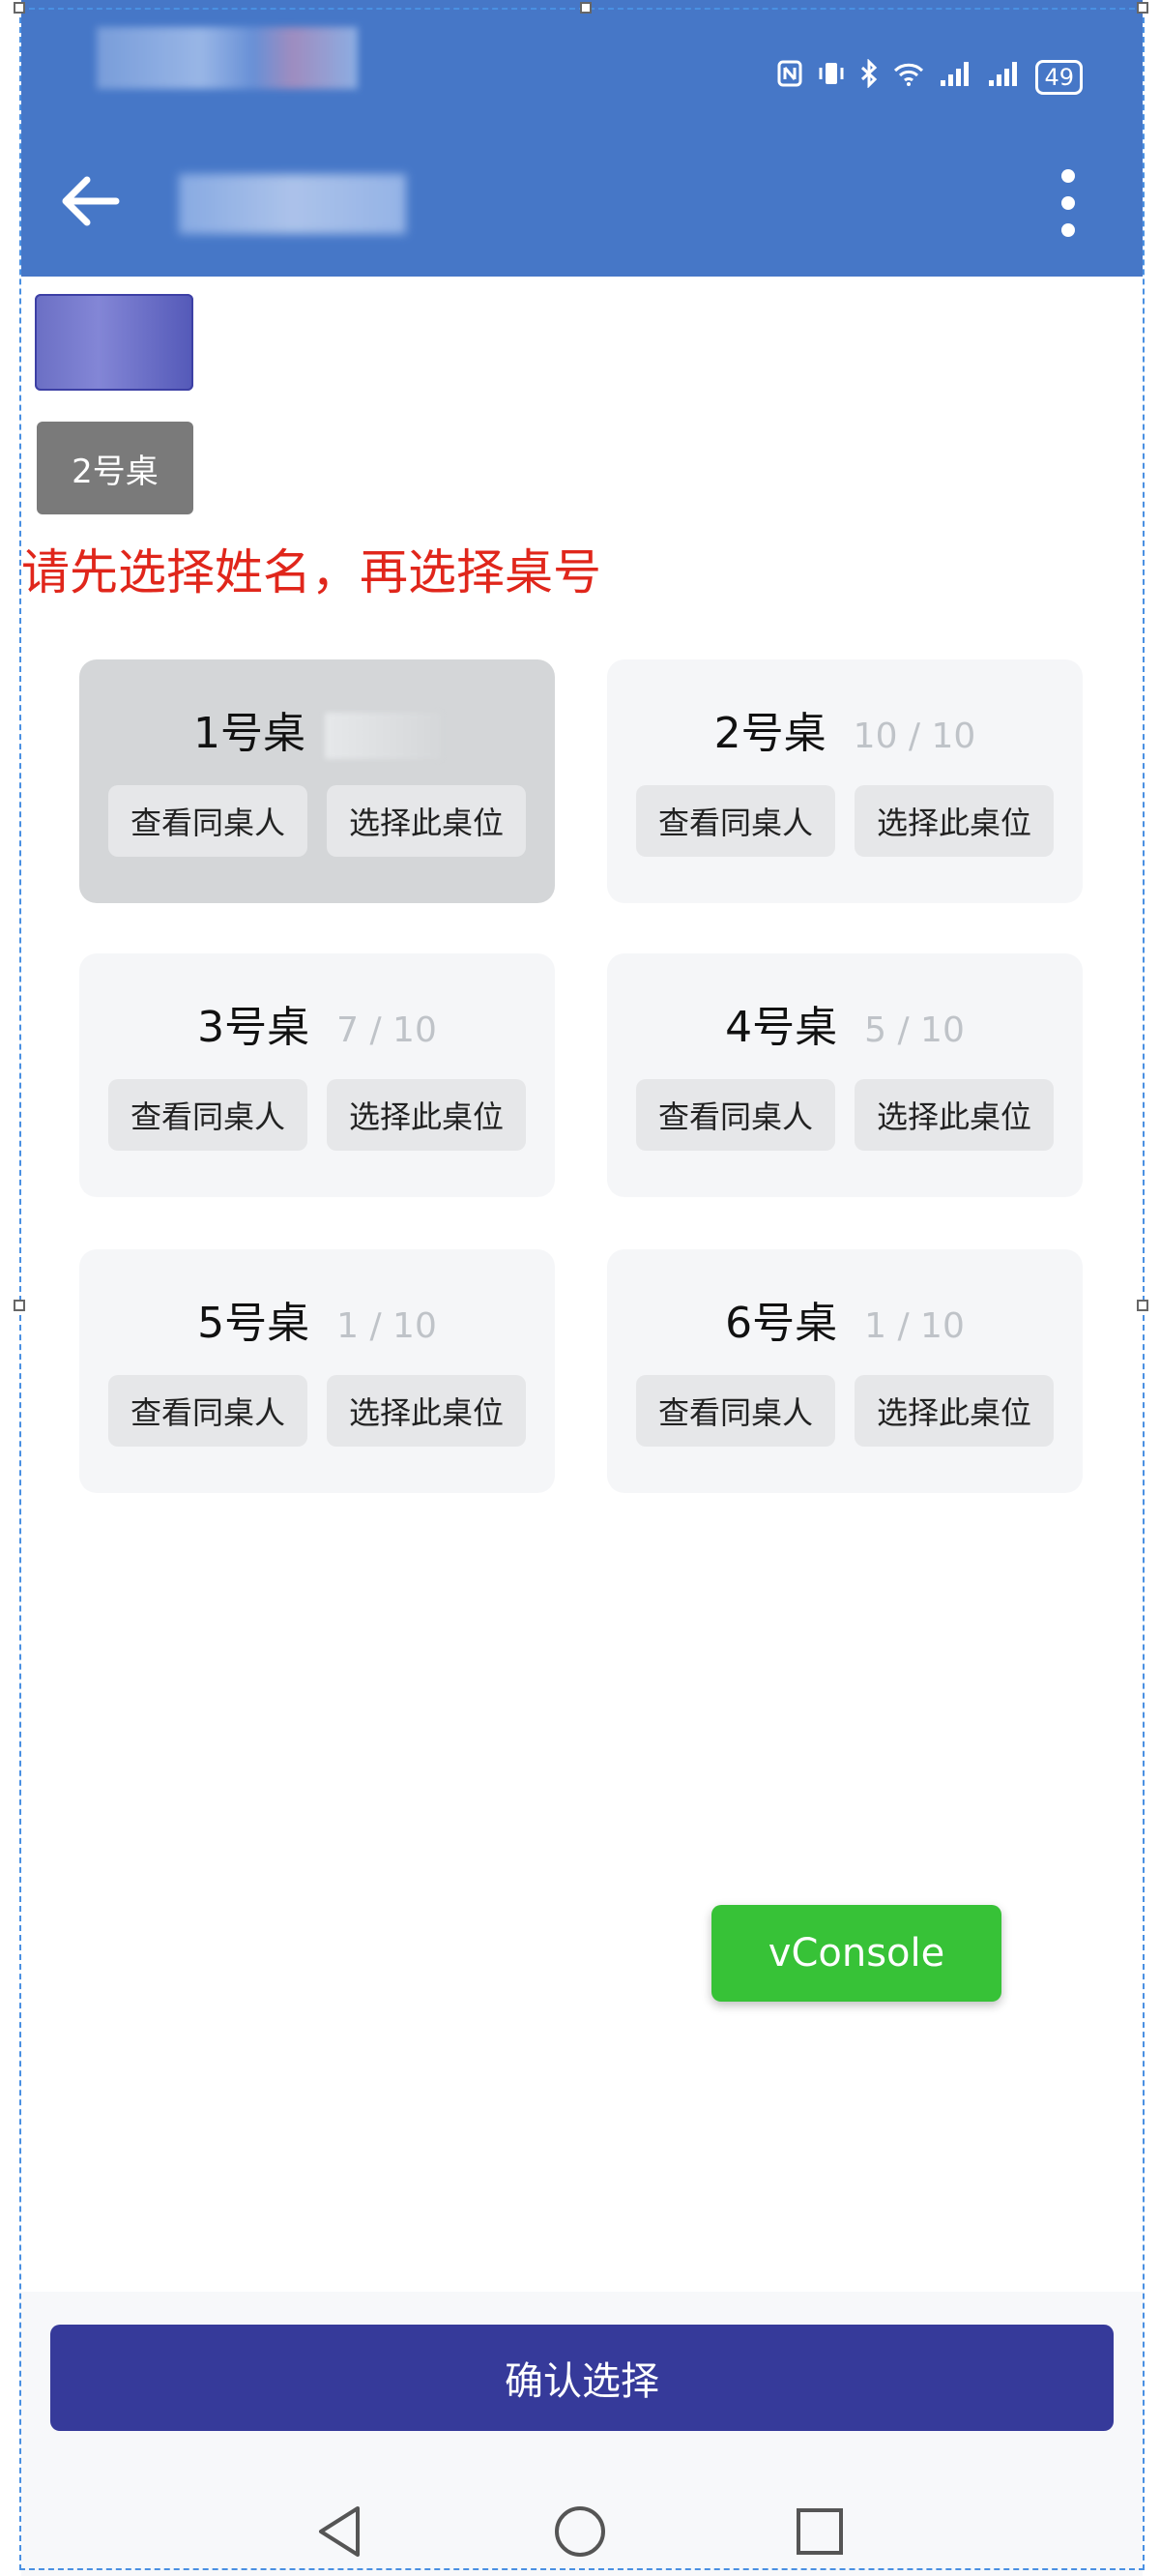  Describe the element at coordinates (340, 2532) in the screenshot. I see `back-triangle-icon` at that location.